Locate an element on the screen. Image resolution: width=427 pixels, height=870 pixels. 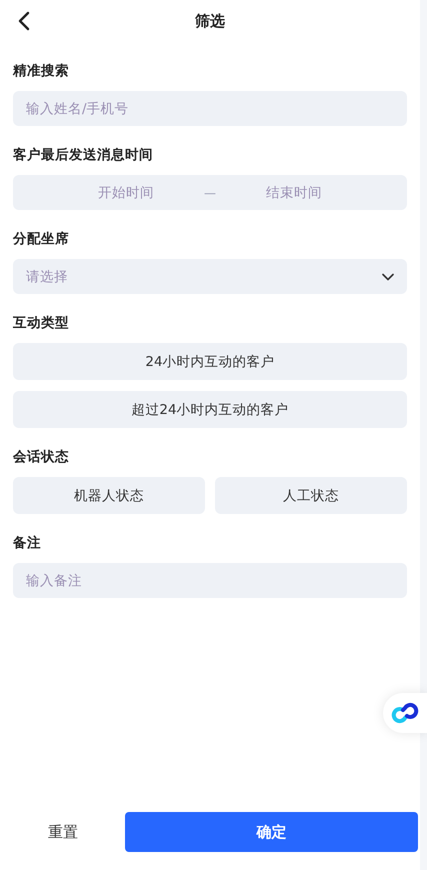
section-label: 客户最后发送消息时间 is located at coordinates (83, 155).